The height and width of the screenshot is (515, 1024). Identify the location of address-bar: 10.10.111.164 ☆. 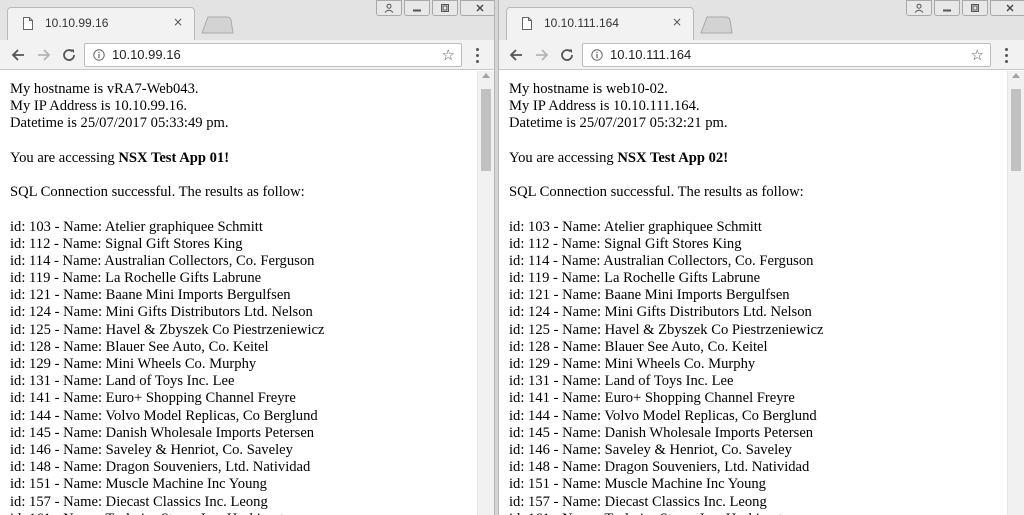
(786, 55).